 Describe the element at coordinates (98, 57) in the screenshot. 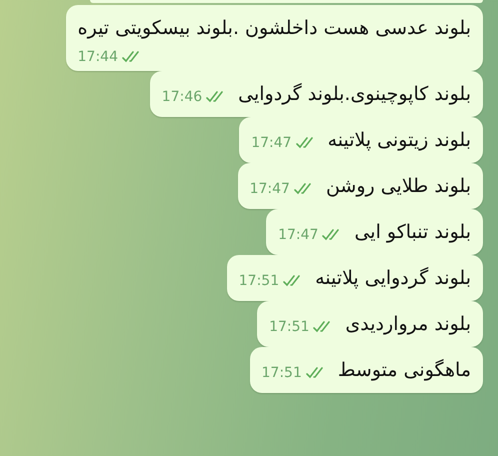

I see `message-time: 17:44` at that location.